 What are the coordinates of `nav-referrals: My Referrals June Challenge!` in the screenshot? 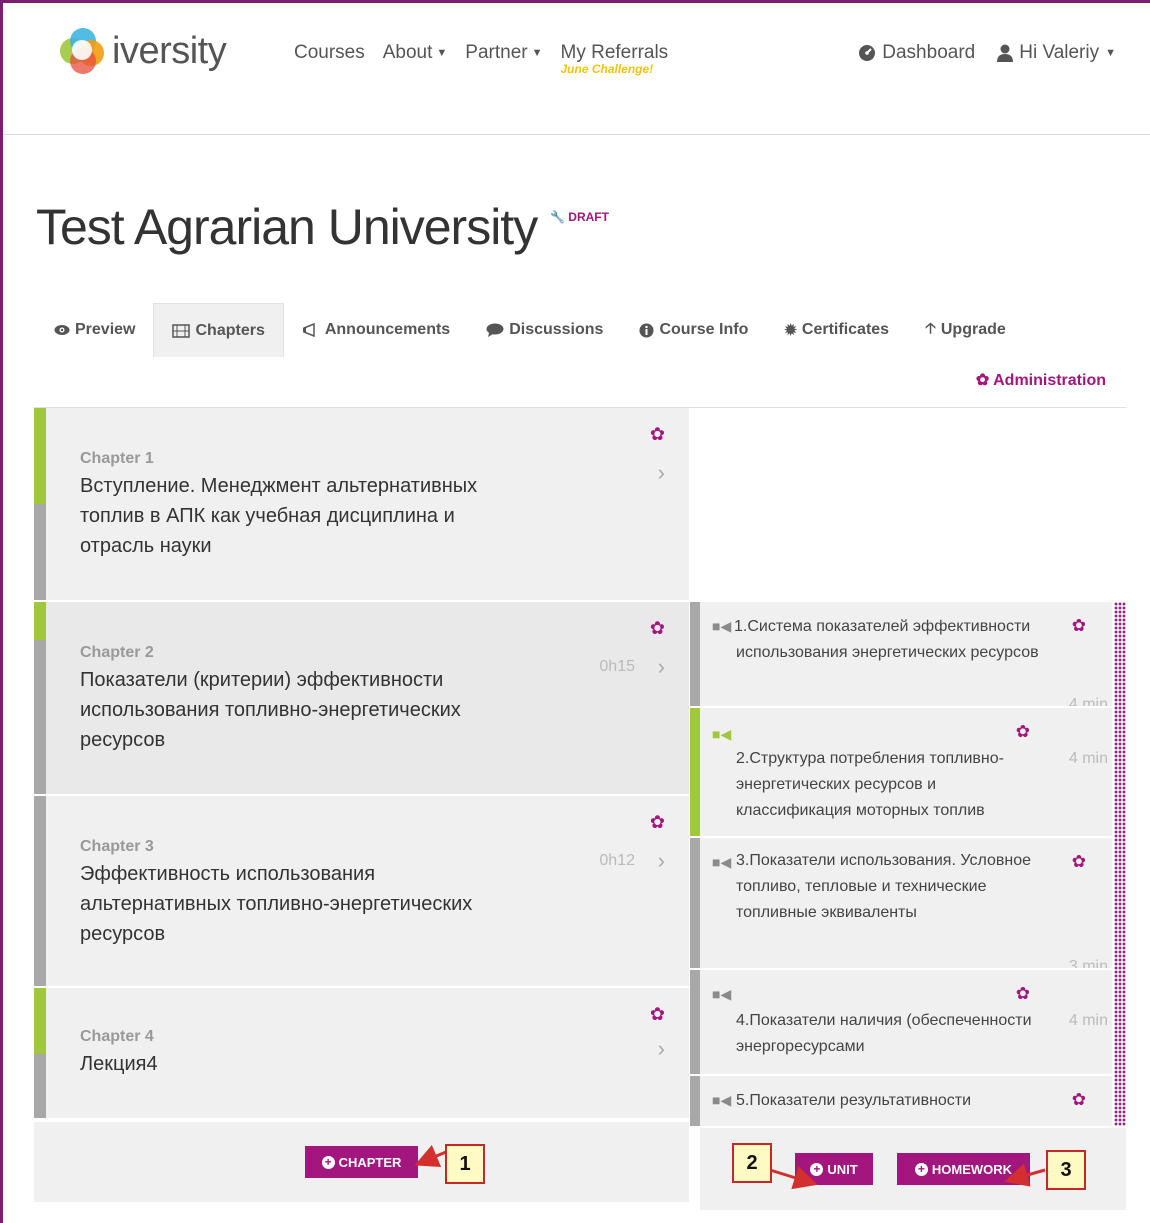 It's located at (614, 59).